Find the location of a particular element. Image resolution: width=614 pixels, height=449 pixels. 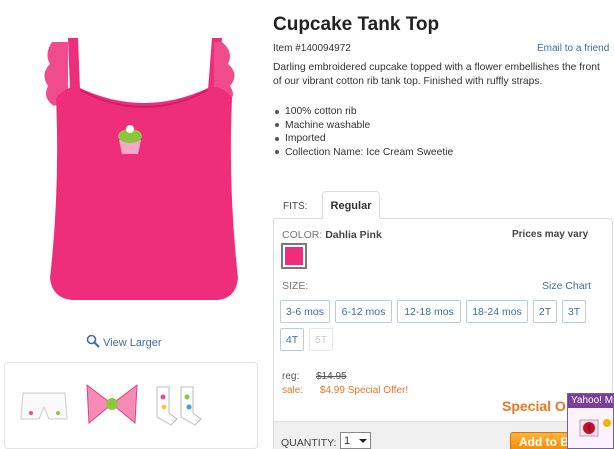

size-option-2t: 2T is located at coordinates (545, 311).